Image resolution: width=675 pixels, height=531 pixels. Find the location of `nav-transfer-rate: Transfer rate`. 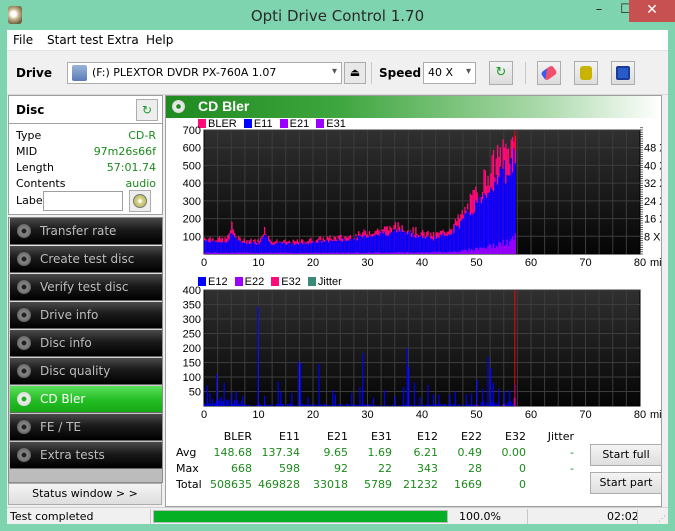

nav-transfer-rate: Transfer rate is located at coordinates (86, 231).